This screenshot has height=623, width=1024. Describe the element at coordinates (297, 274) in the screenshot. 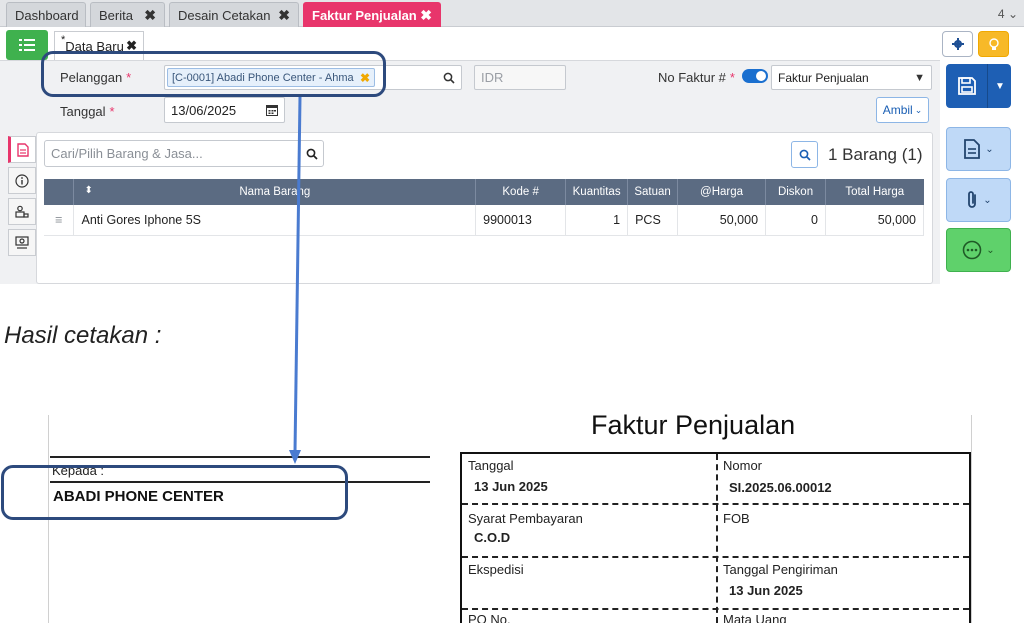

I see `annotation-arrow-line` at that location.